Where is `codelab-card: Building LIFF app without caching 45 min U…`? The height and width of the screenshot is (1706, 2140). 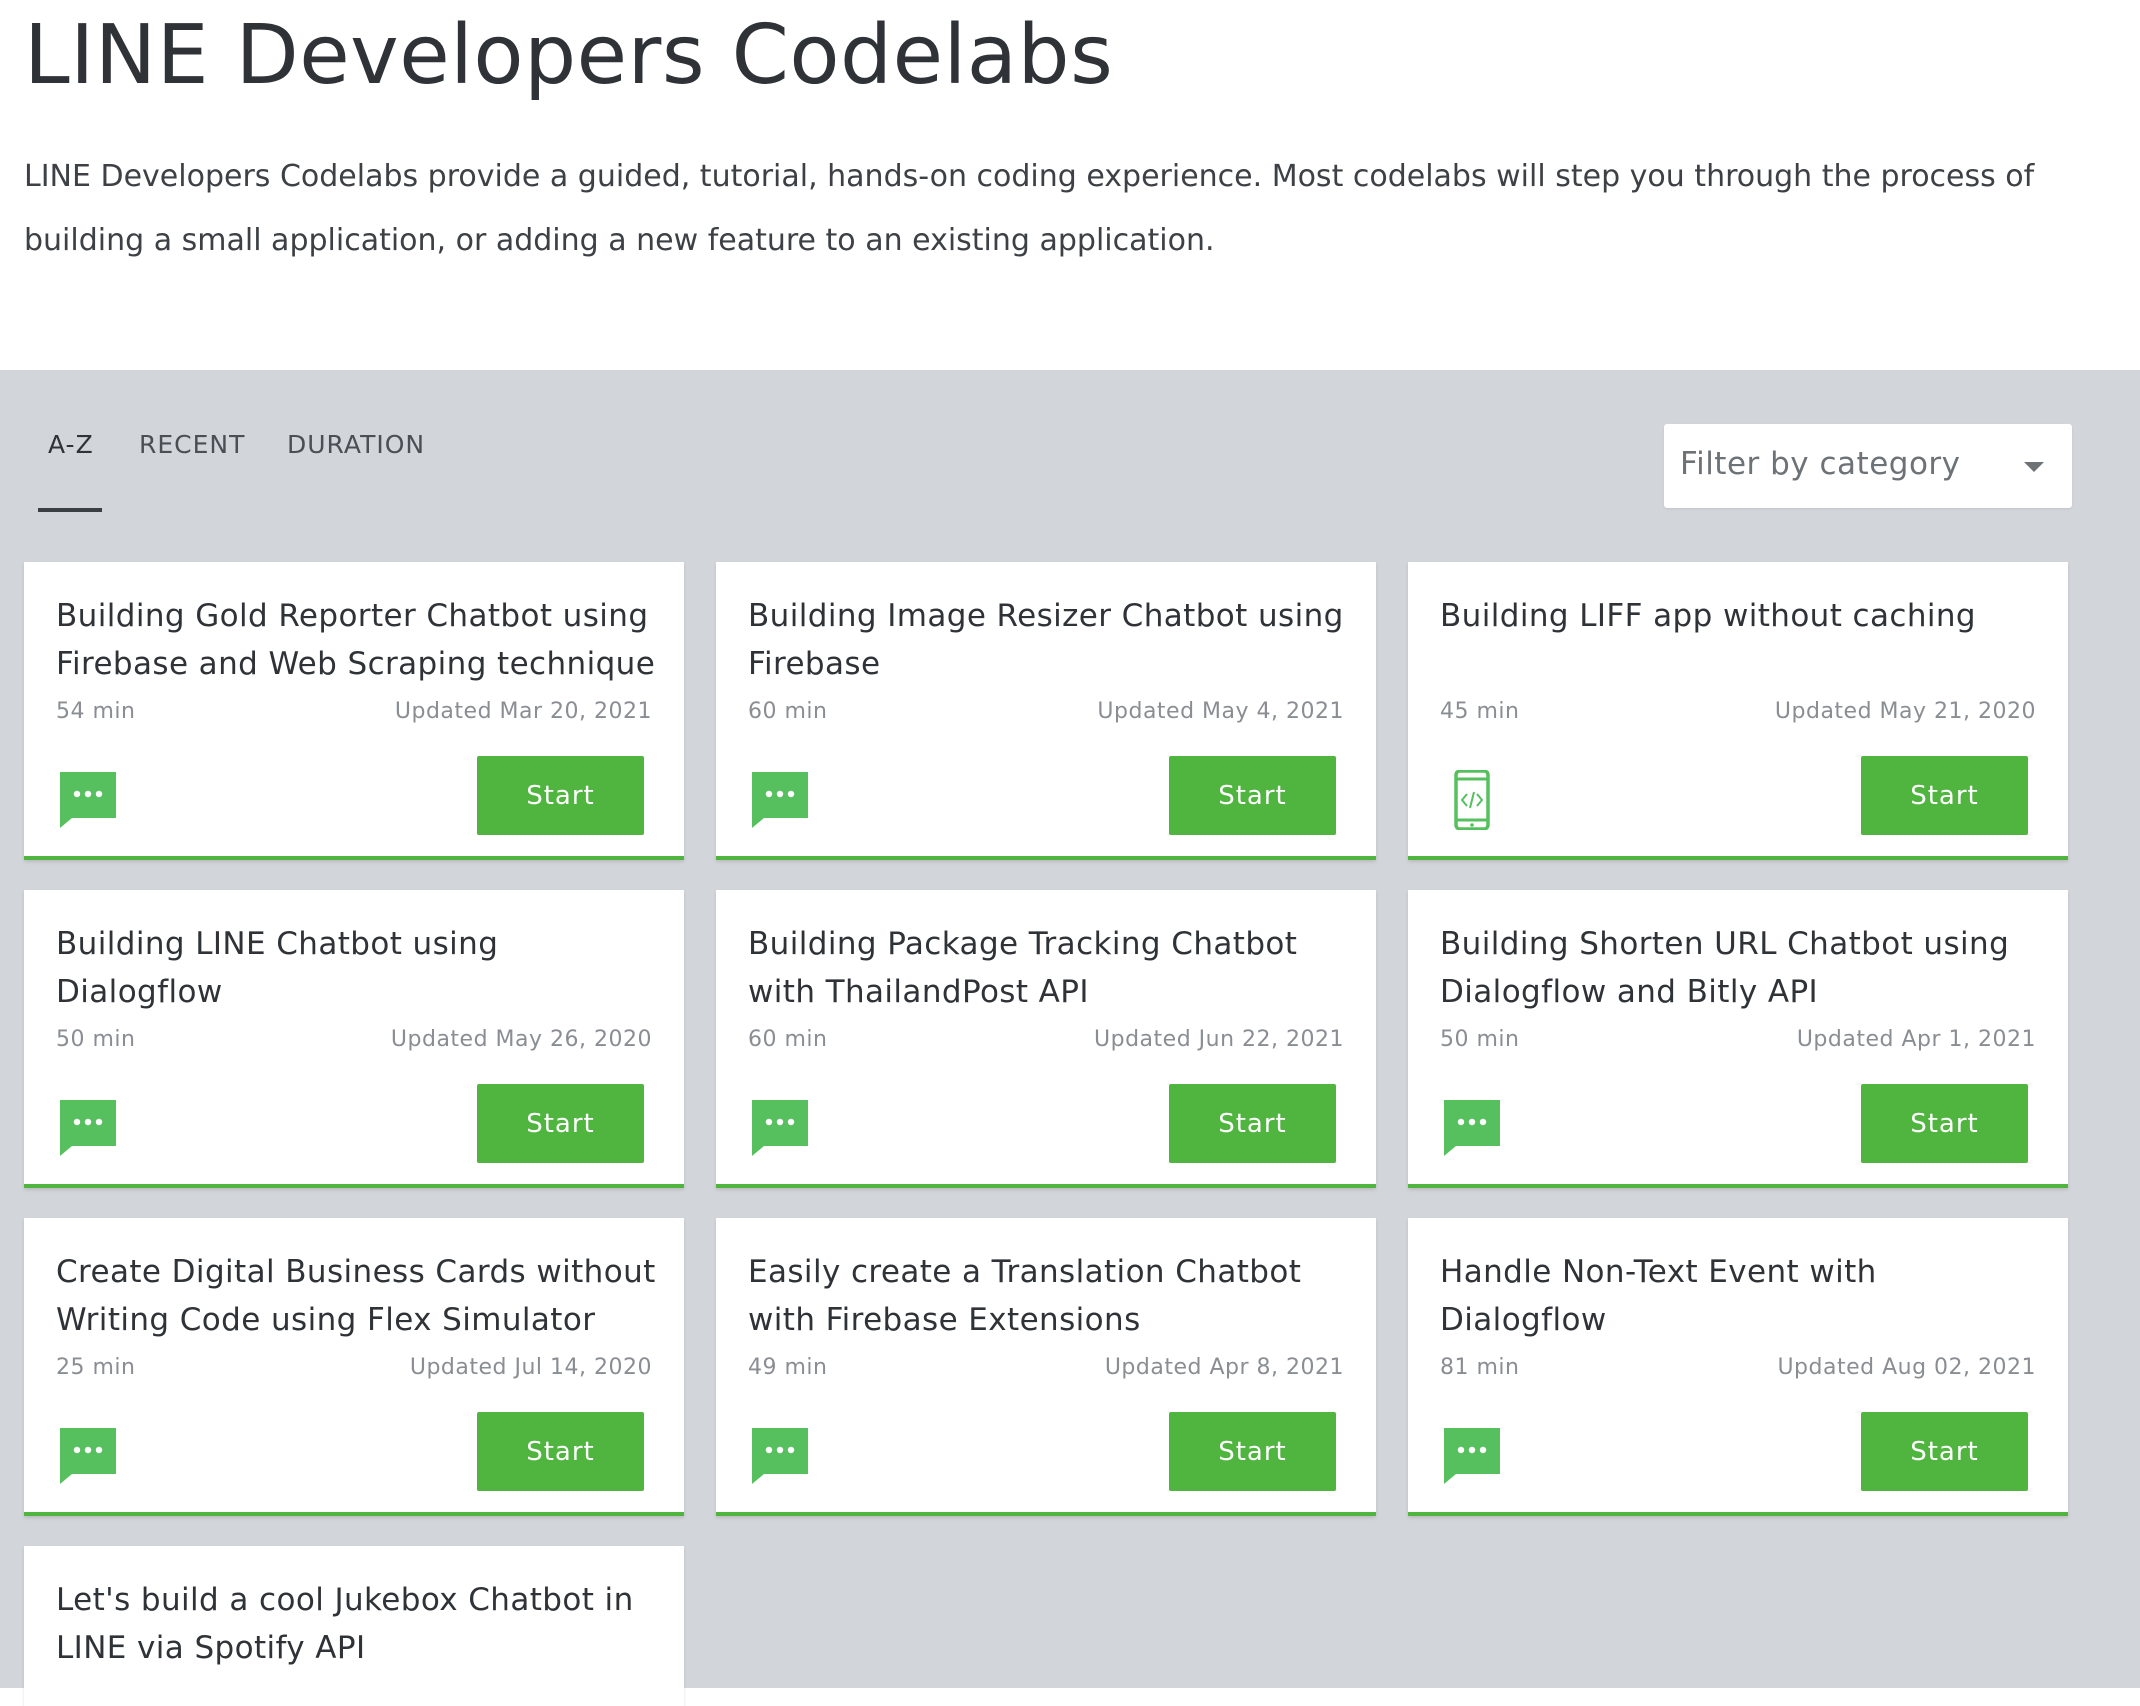 codelab-card: Building LIFF app without caching 45 min U… is located at coordinates (1738, 711).